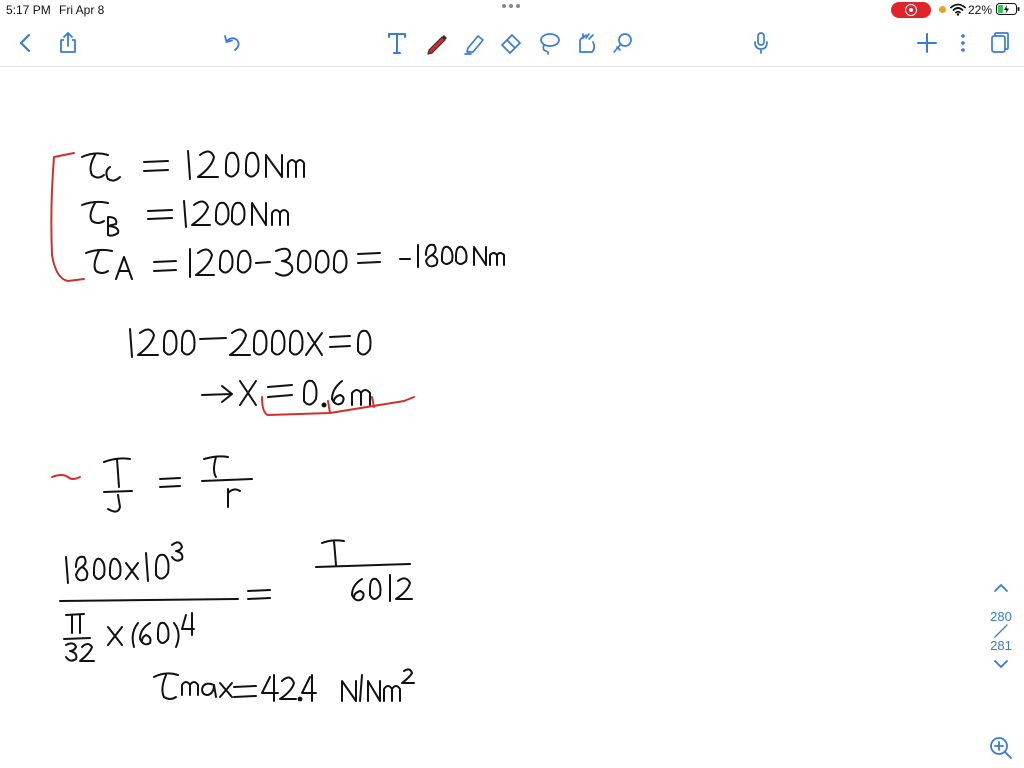  I want to click on shape-tool-icon, so click(622, 43).